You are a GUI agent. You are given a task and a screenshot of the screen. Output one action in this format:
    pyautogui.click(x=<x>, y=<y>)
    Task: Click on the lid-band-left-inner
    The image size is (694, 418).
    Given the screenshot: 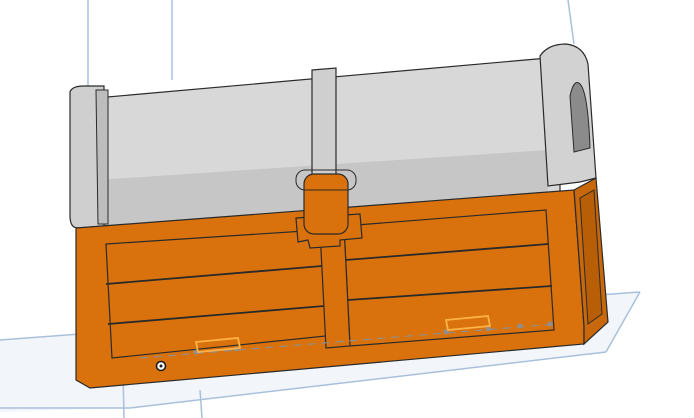 What is the action you would take?
    pyautogui.click(x=102, y=157)
    